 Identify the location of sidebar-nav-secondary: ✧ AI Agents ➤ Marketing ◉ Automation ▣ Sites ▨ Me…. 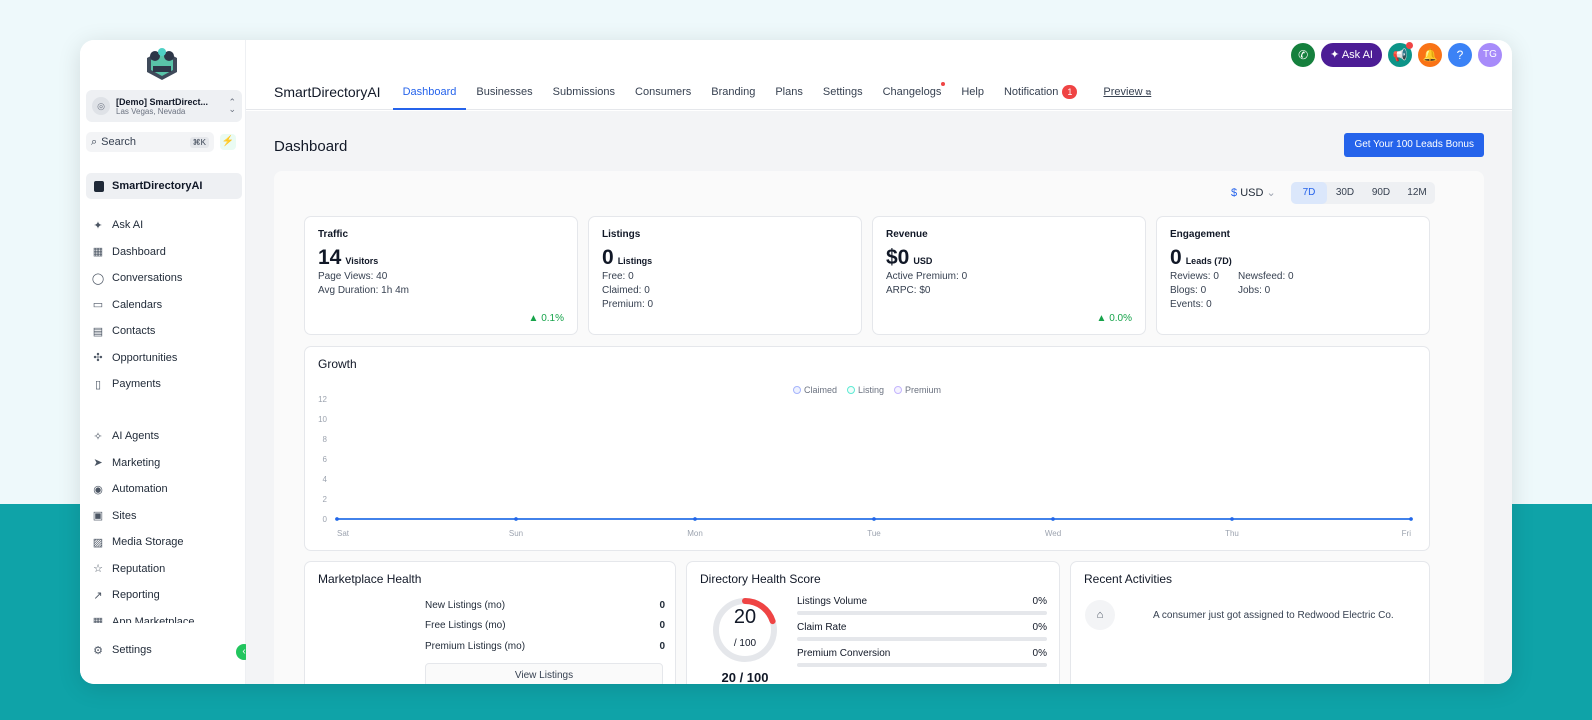
(163, 523).